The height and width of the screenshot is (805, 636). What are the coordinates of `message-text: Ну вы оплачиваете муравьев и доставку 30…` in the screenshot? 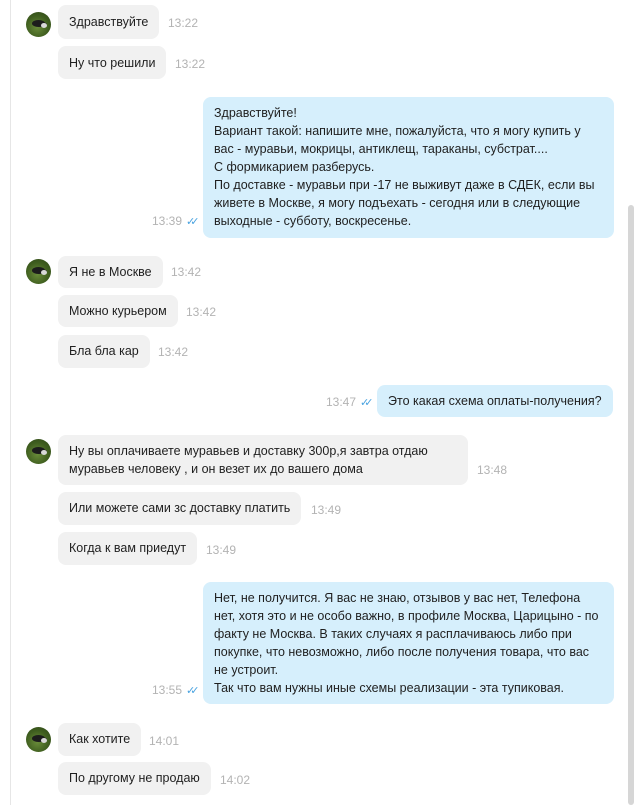 It's located at (248, 460).